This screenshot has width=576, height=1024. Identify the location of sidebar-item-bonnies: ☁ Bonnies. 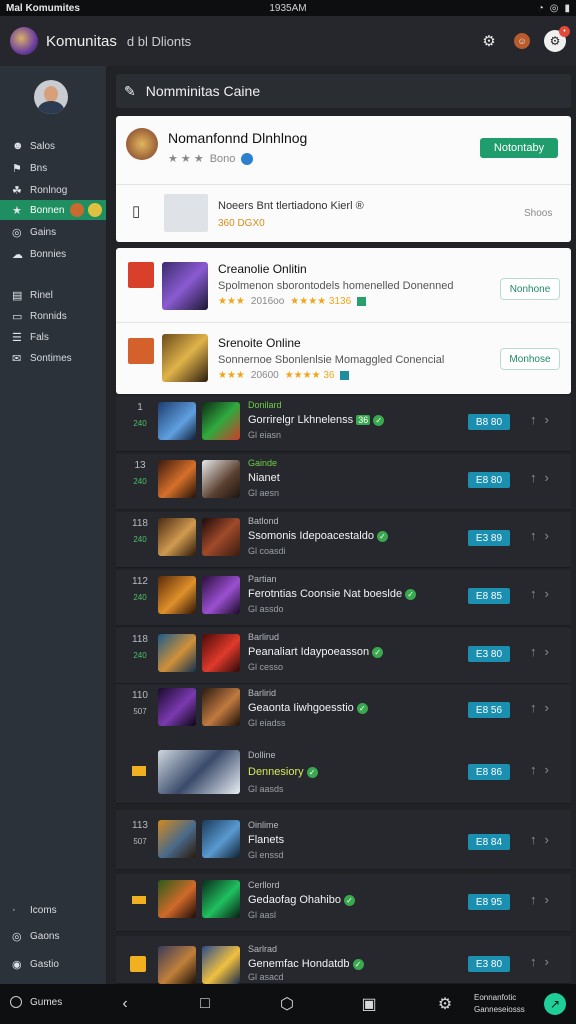
(53, 254).